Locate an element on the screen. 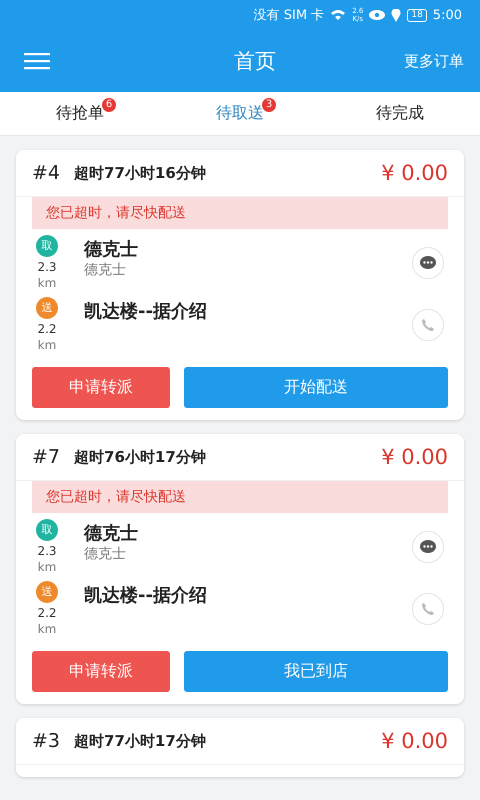  more-orders-link: 更多订单 is located at coordinates (434, 61).